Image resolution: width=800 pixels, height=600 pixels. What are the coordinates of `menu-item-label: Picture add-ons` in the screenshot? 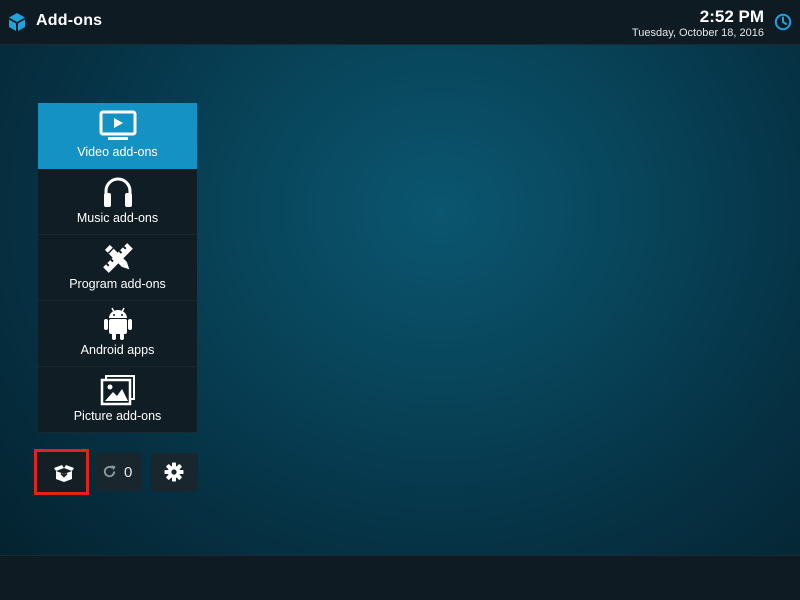 It's located at (117, 416).